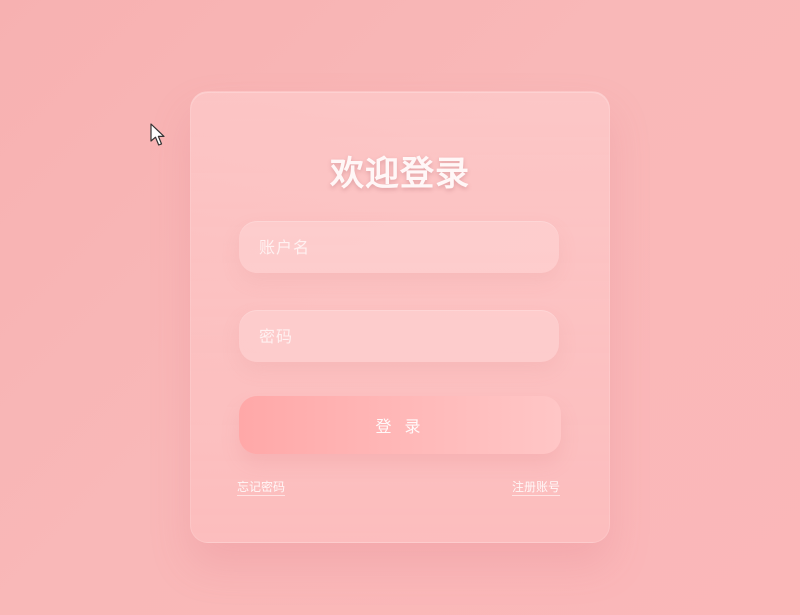 The width and height of the screenshot is (800, 615). I want to click on password-field-container, so click(399, 336).